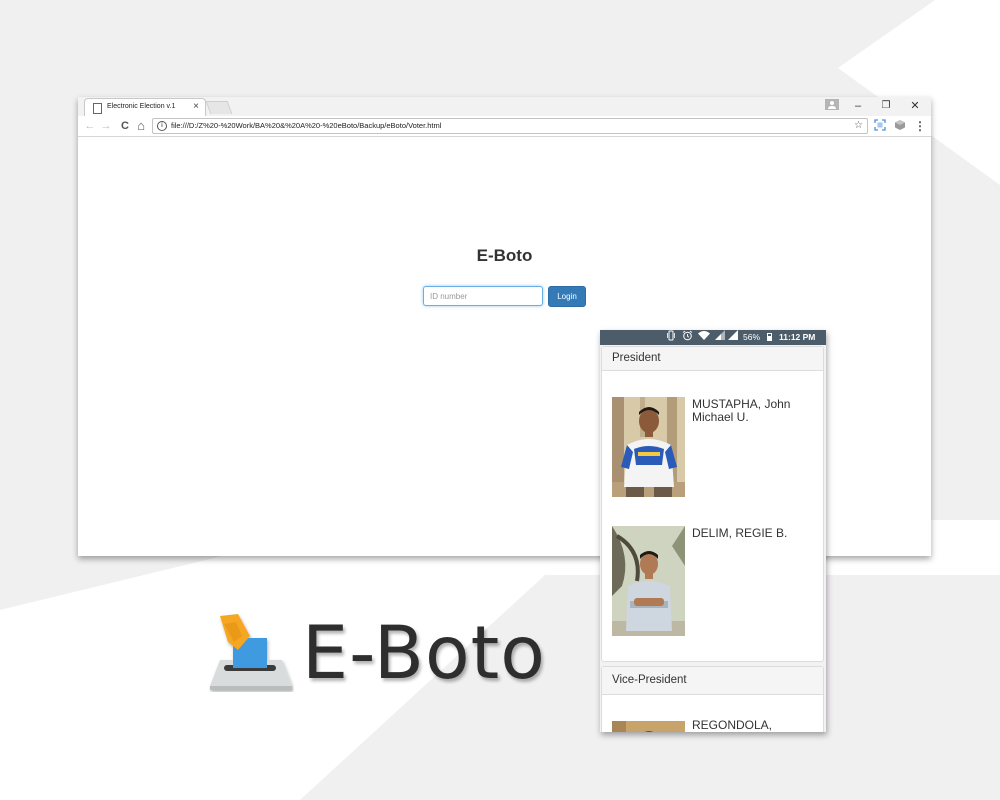 The image size is (1000, 800). Describe the element at coordinates (900, 125) in the screenshot. I see `extension-icon` at that location.